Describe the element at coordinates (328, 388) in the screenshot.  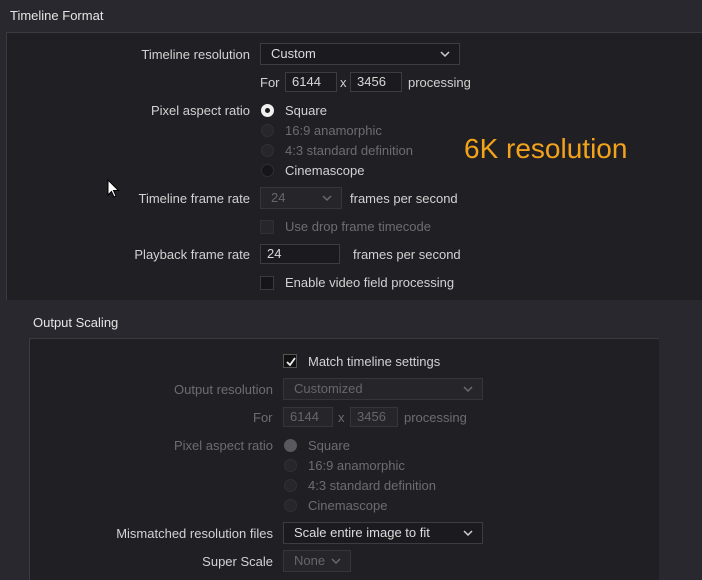
I see `output-resolution-value: Customized` at that location.